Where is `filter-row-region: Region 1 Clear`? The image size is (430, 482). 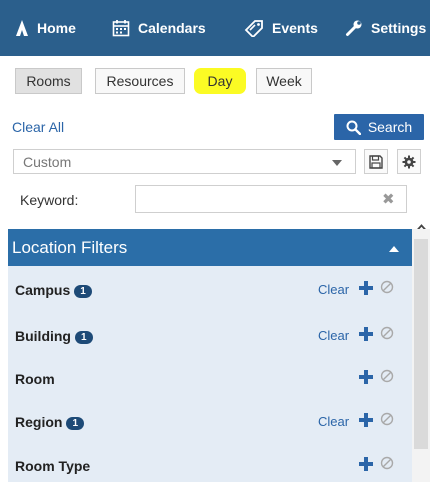
filter-row-region: Region 1 Clear is located at coordinates (210, 423).